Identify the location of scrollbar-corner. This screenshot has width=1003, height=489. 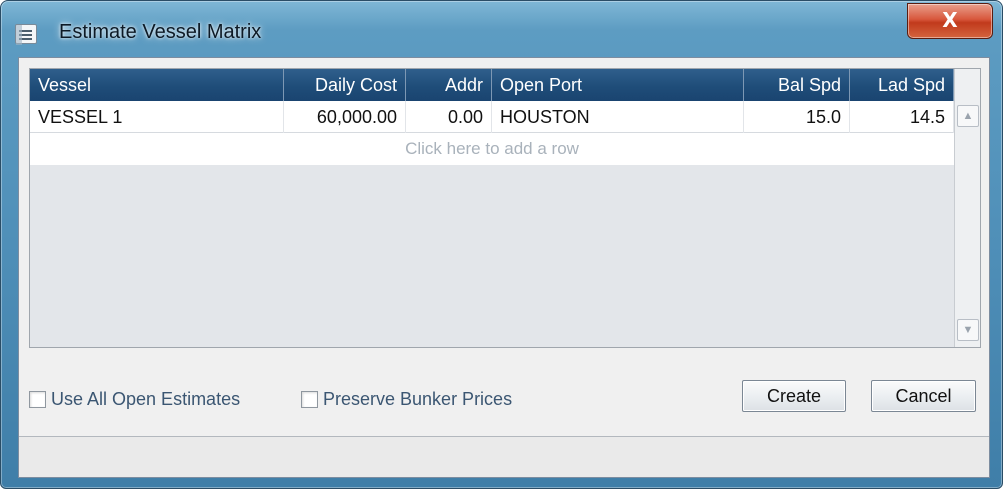
(967, 85).